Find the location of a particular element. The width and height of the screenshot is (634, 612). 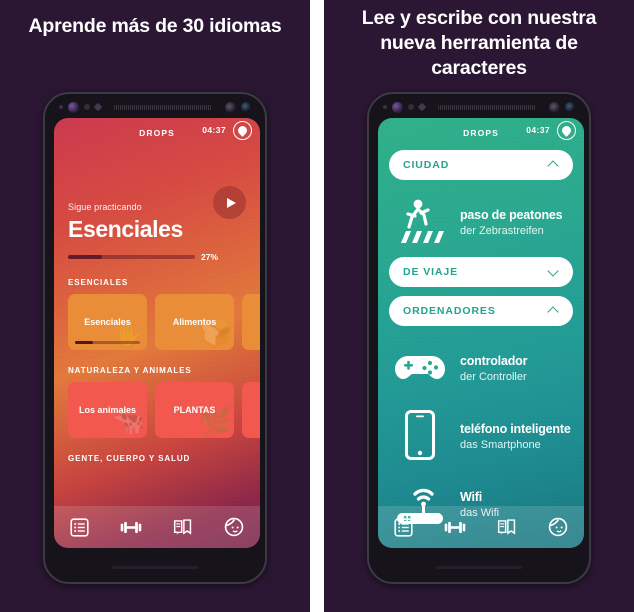

category-tile-label: Esenciales is located at coordinates (107, 322).